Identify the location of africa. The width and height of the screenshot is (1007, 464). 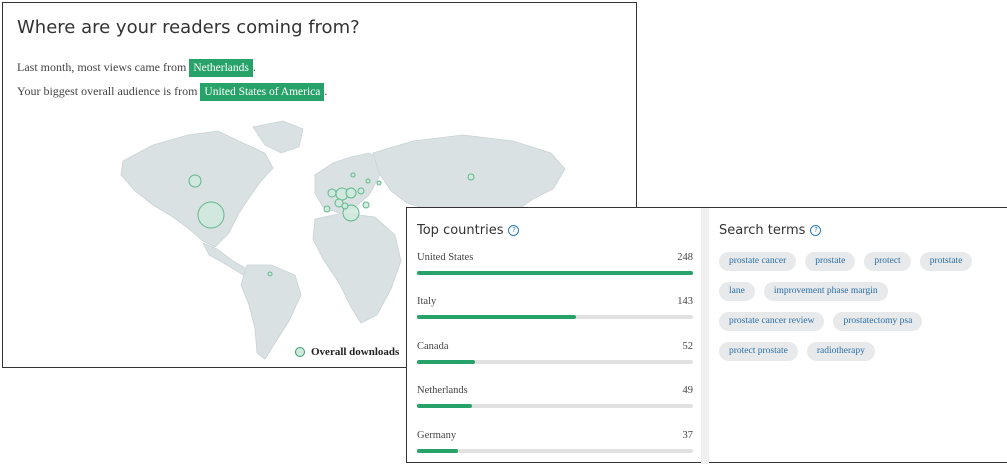
(357, 268).